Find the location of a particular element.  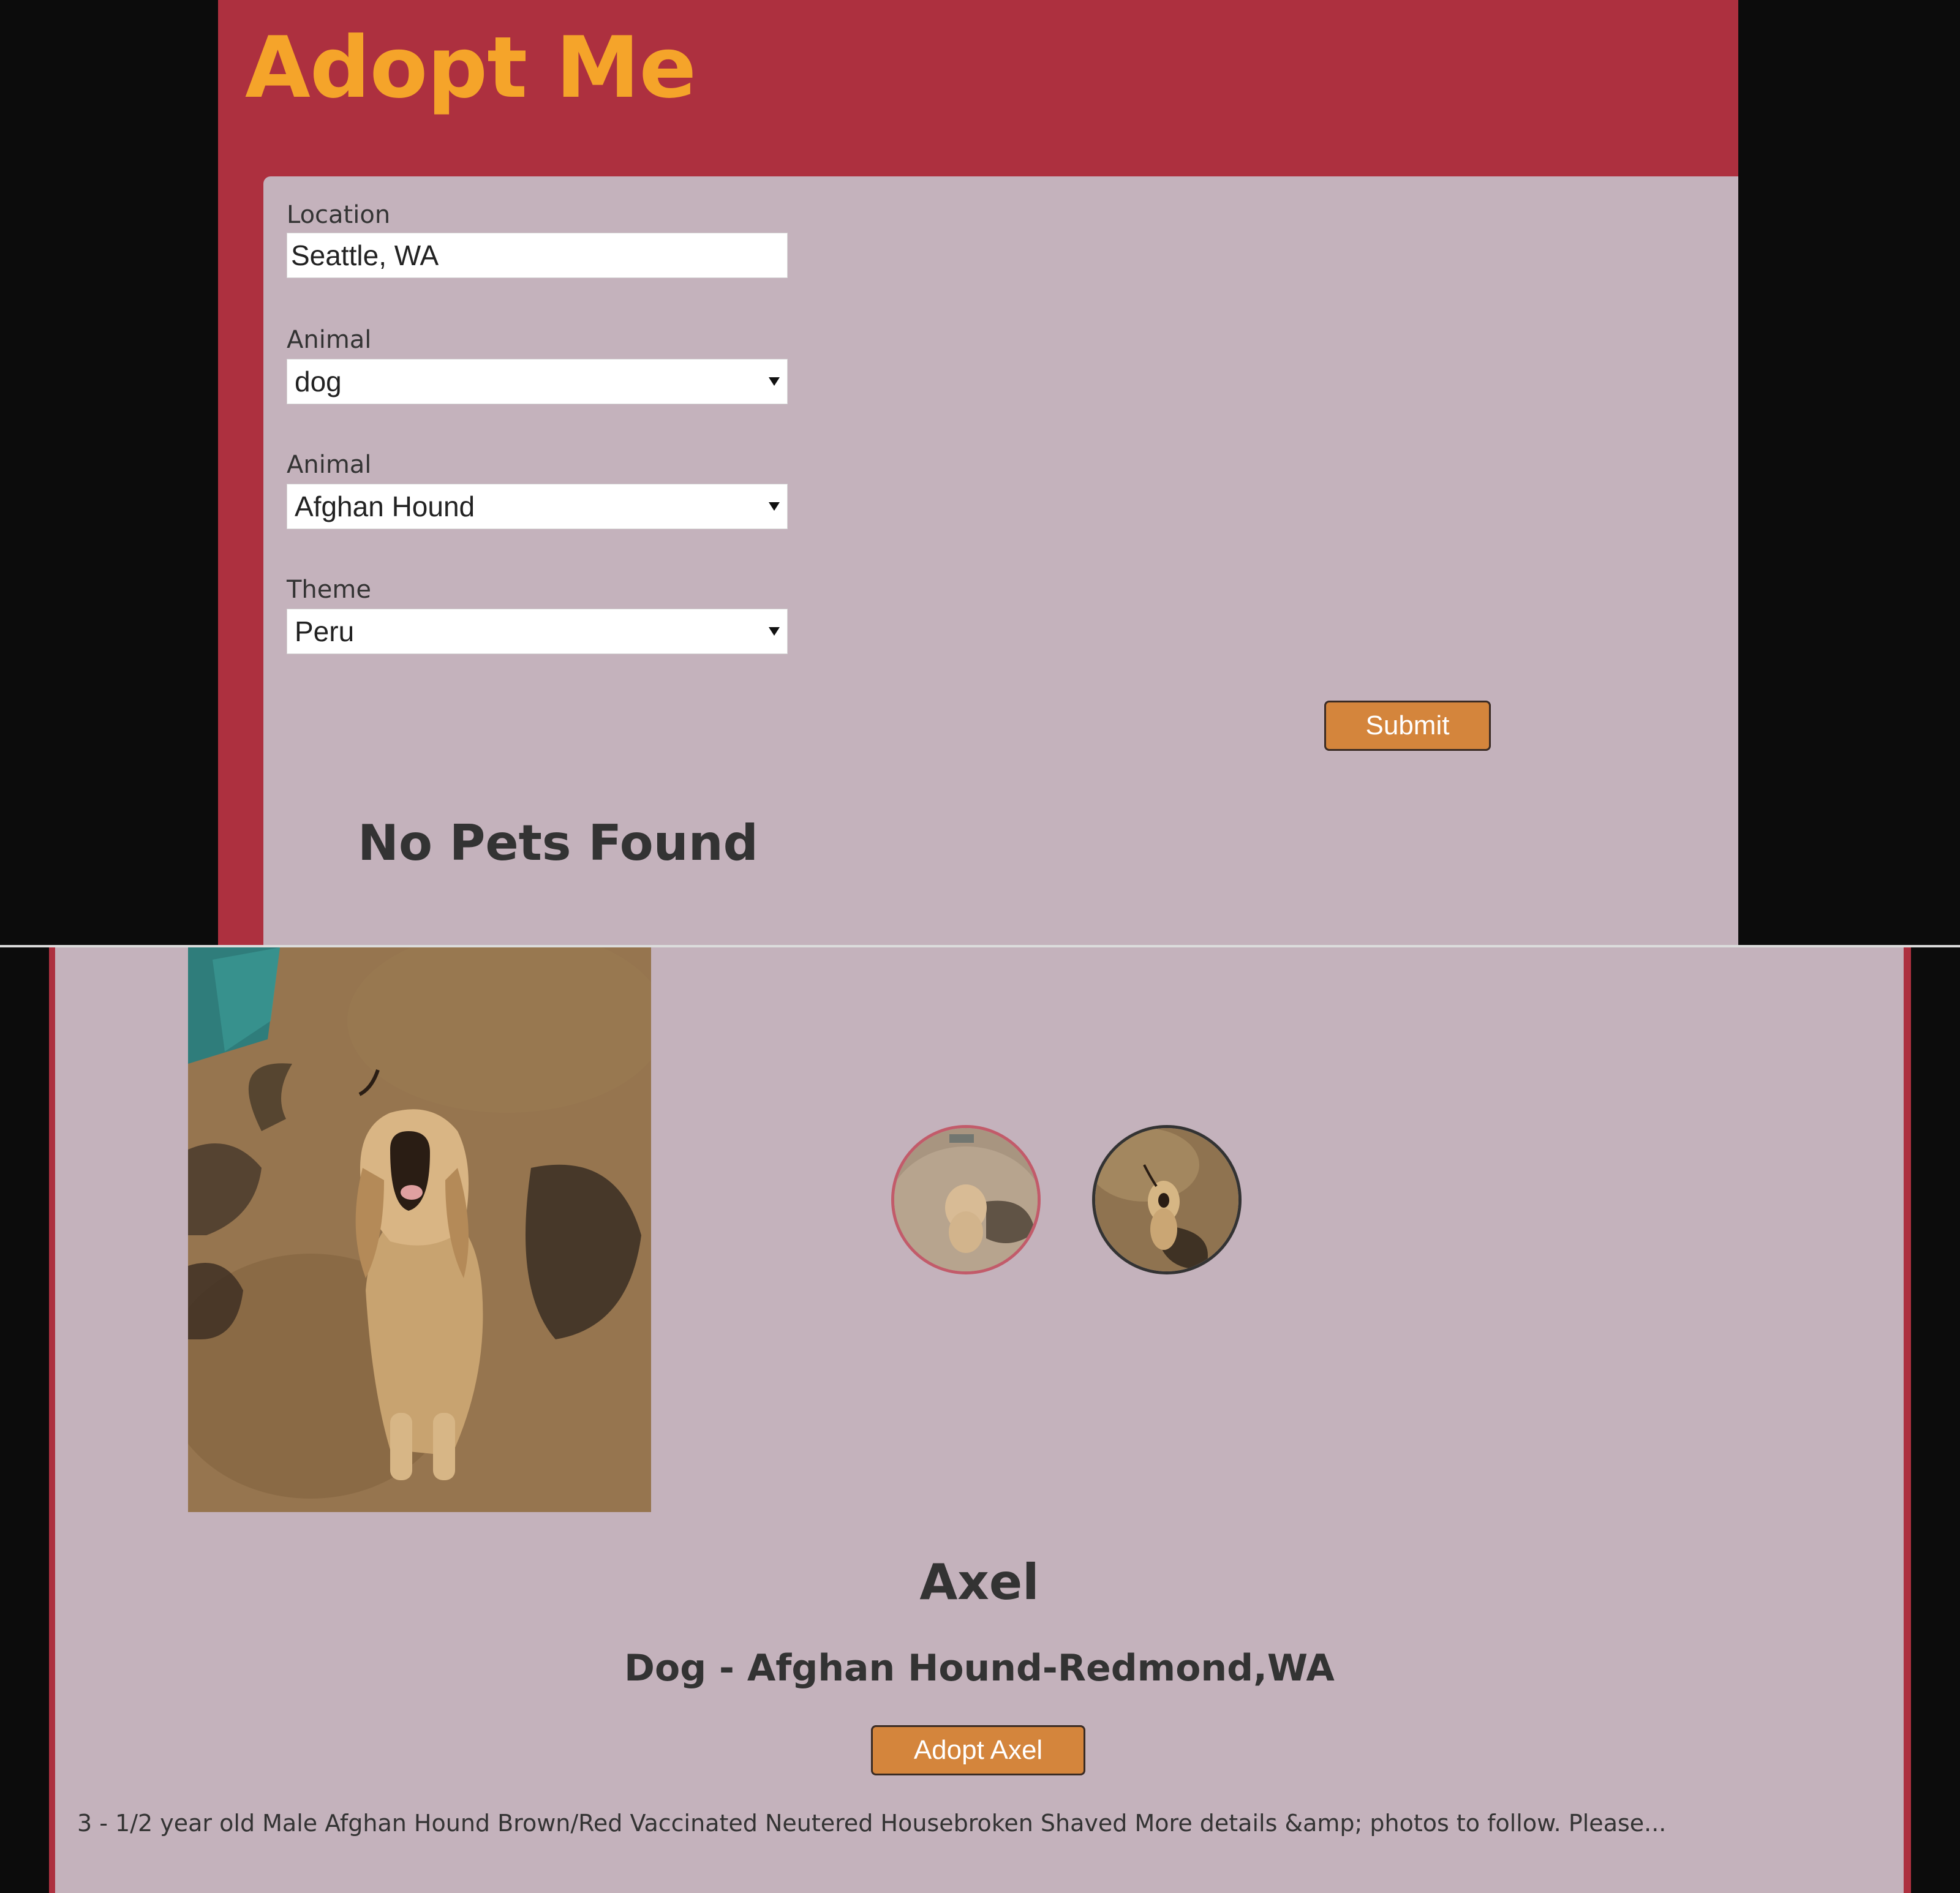

animal-value: dog is located at coordinates (318, 381).